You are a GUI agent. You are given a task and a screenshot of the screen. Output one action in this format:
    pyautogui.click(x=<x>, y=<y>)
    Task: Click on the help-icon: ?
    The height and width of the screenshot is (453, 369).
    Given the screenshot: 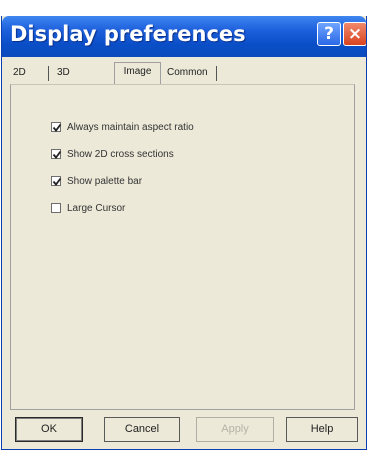 What is the action you would take?
    pyautogui.click(x=329, y=34)
    